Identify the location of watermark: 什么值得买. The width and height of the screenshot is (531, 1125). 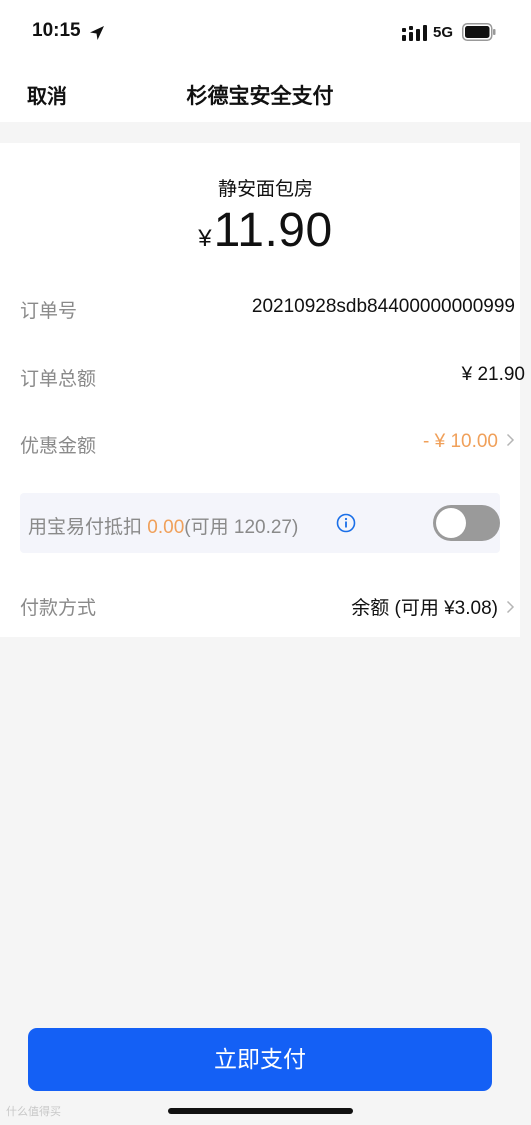
(33, 1112).